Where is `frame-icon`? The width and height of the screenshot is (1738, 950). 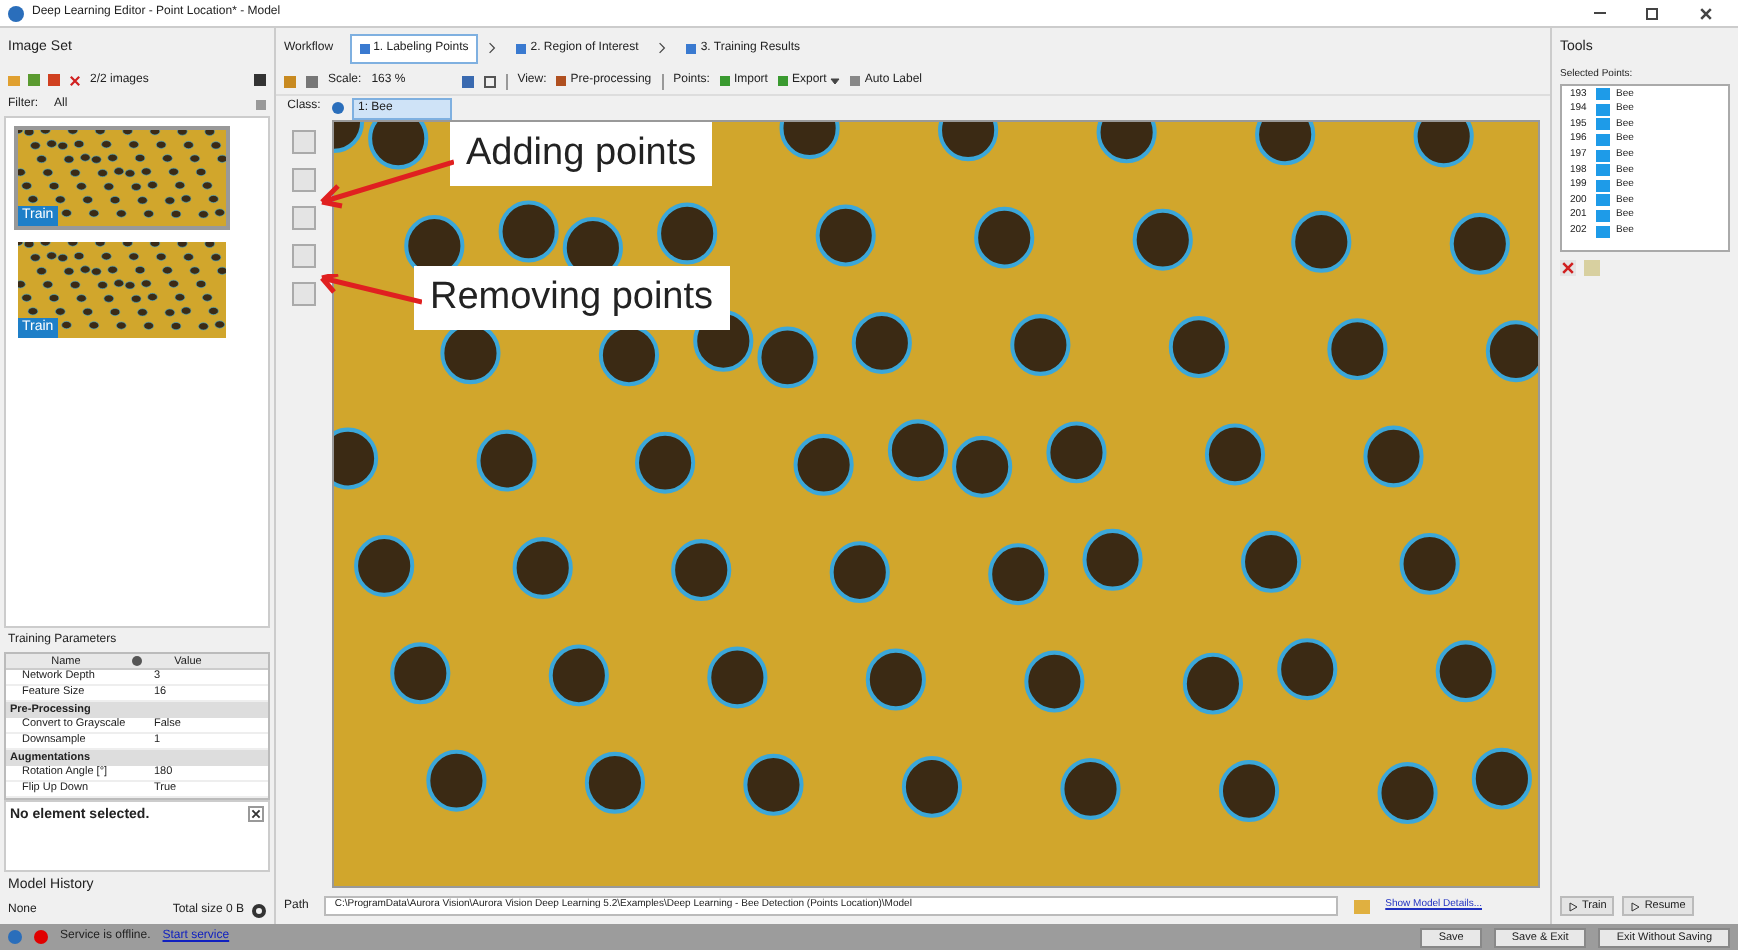 frame-icon is located at coordinates (489, 81).